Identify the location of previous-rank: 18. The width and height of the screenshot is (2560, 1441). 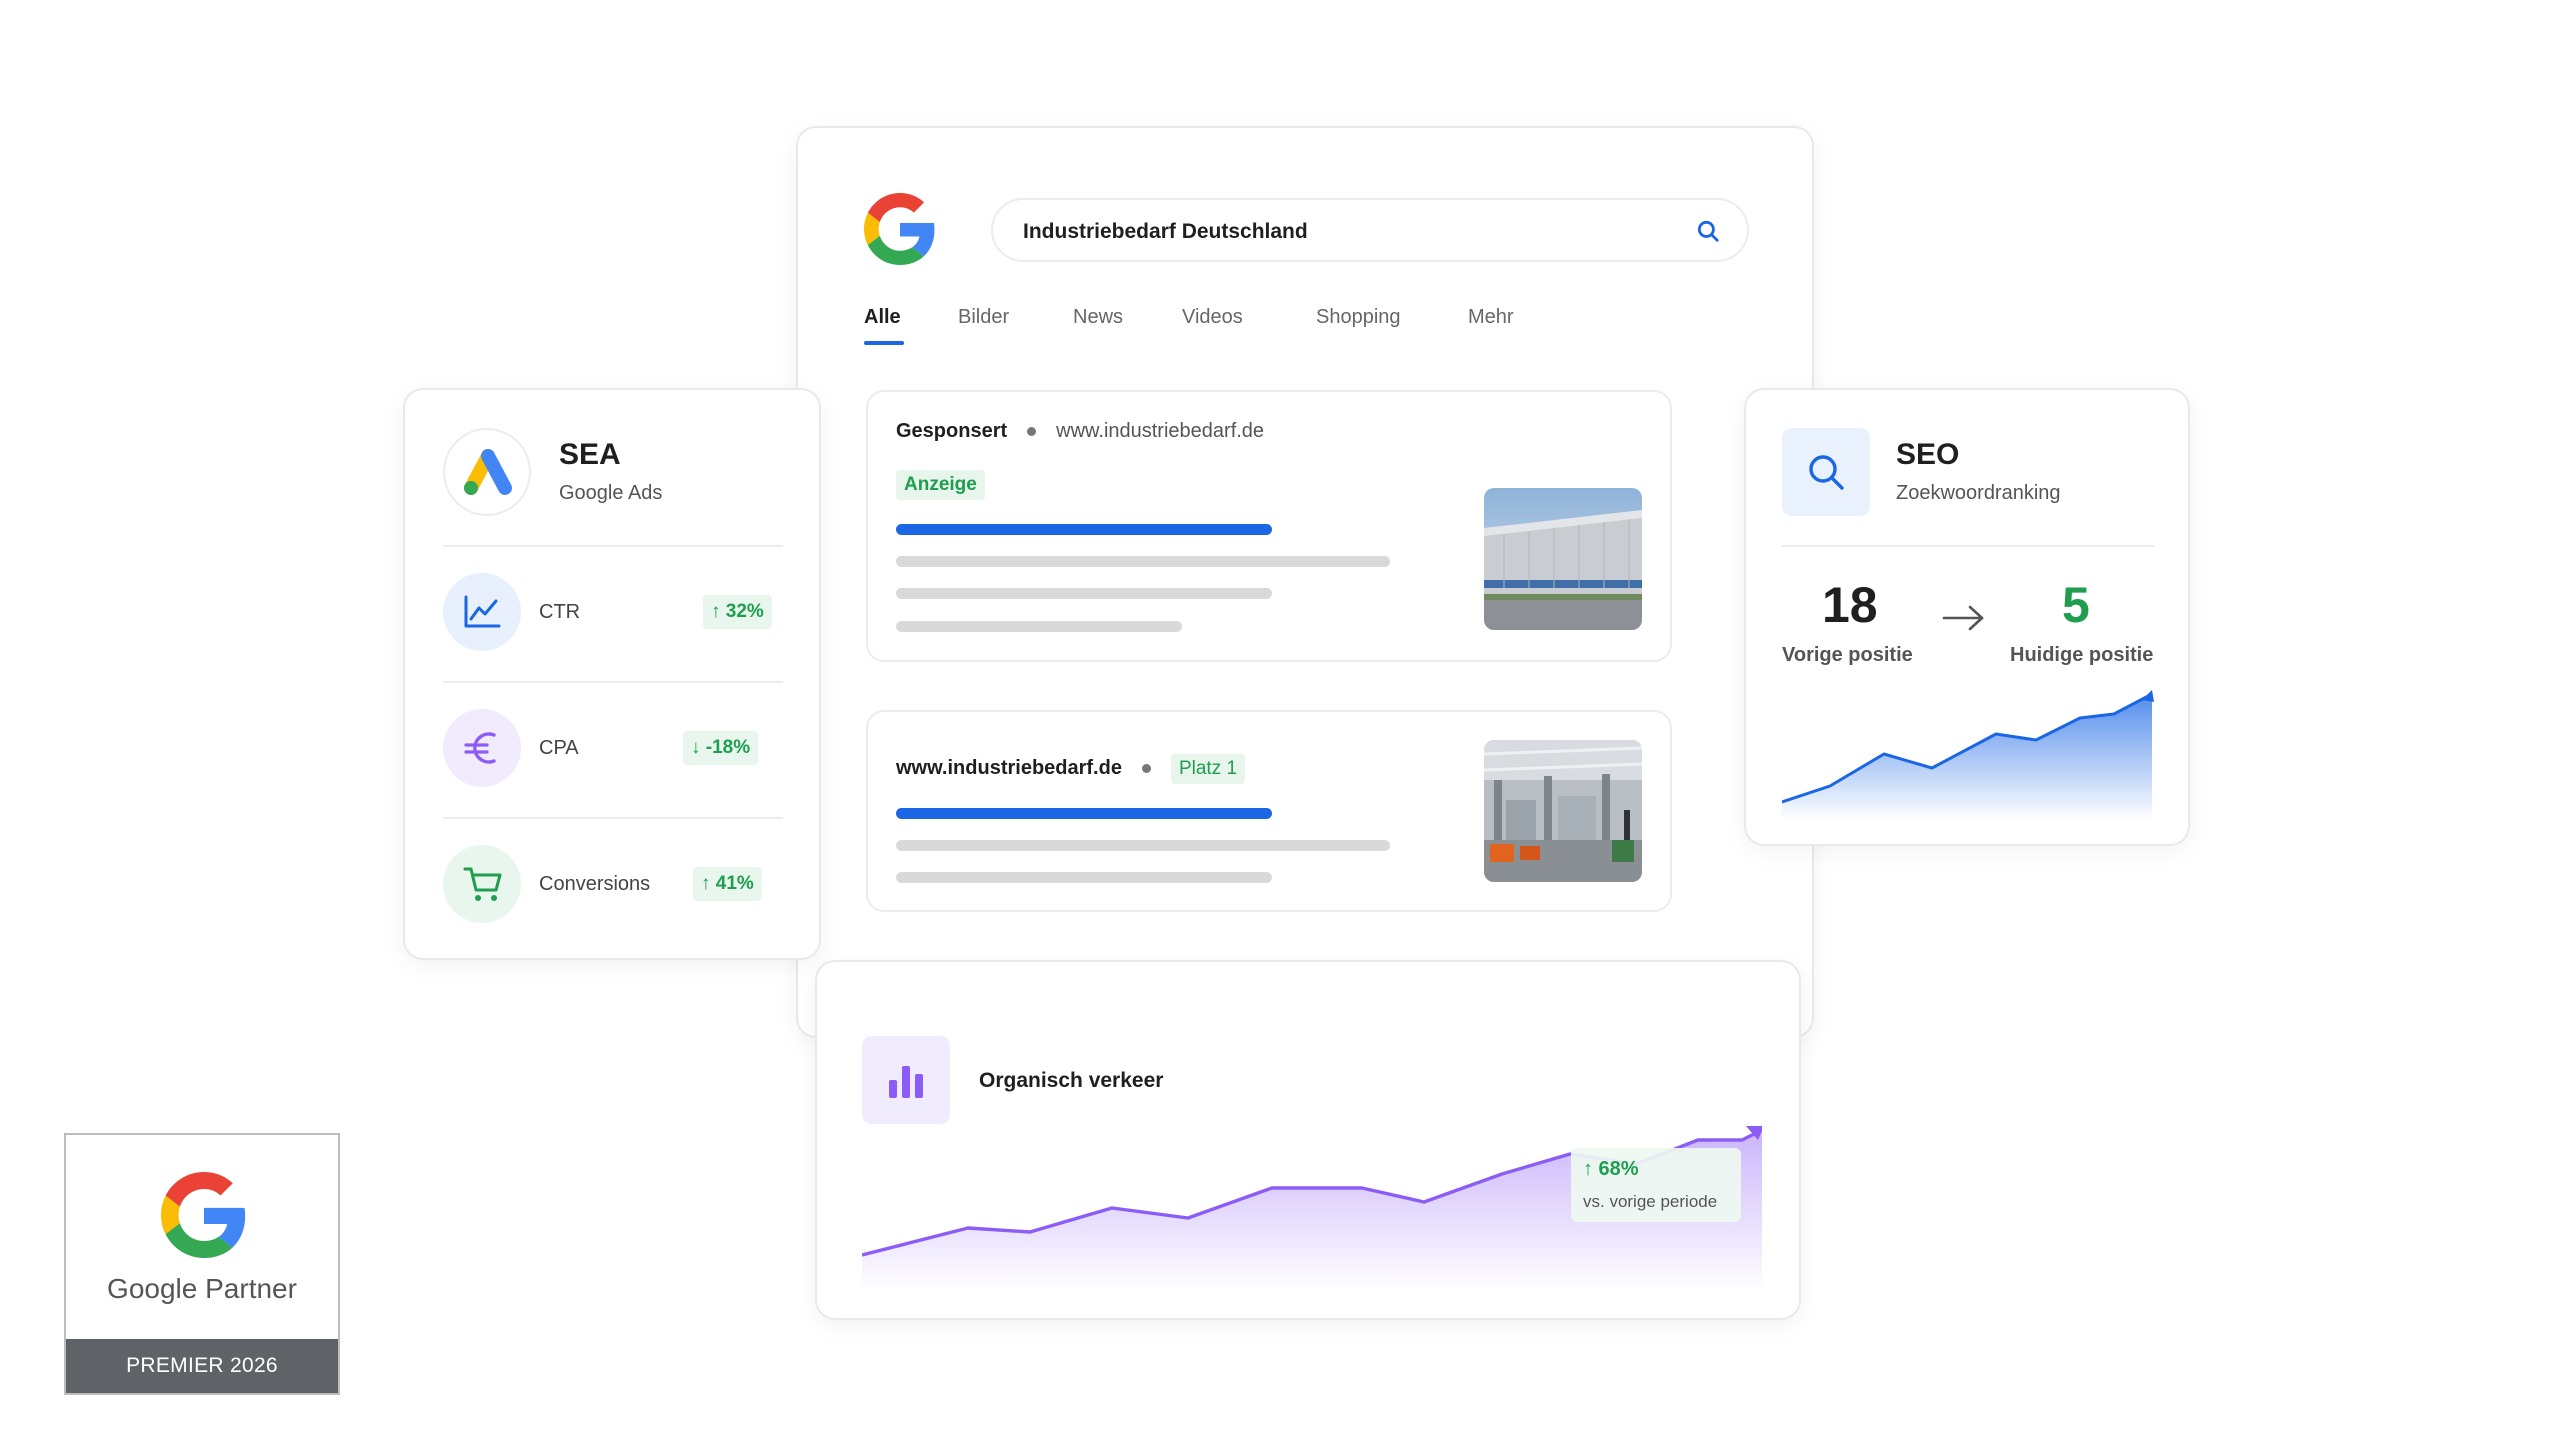
(1850, 605).